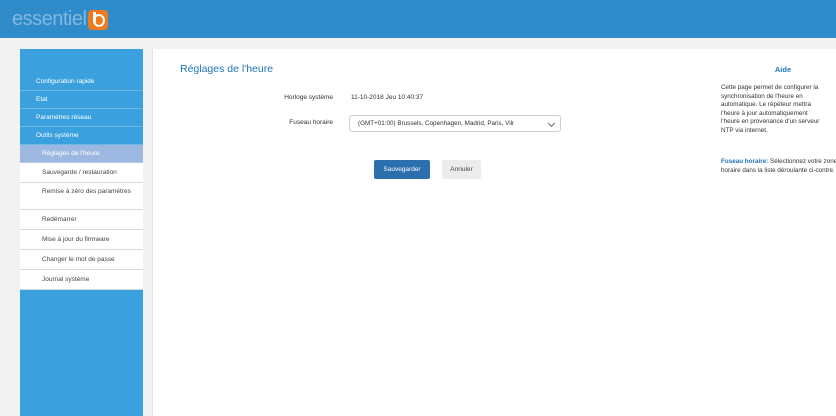 This screenshot has width=836, height=416. What do you see at coordinates (49, 19) in the screenshot?
I see `logo-text: essentiel` at bounding box center [49, 19].